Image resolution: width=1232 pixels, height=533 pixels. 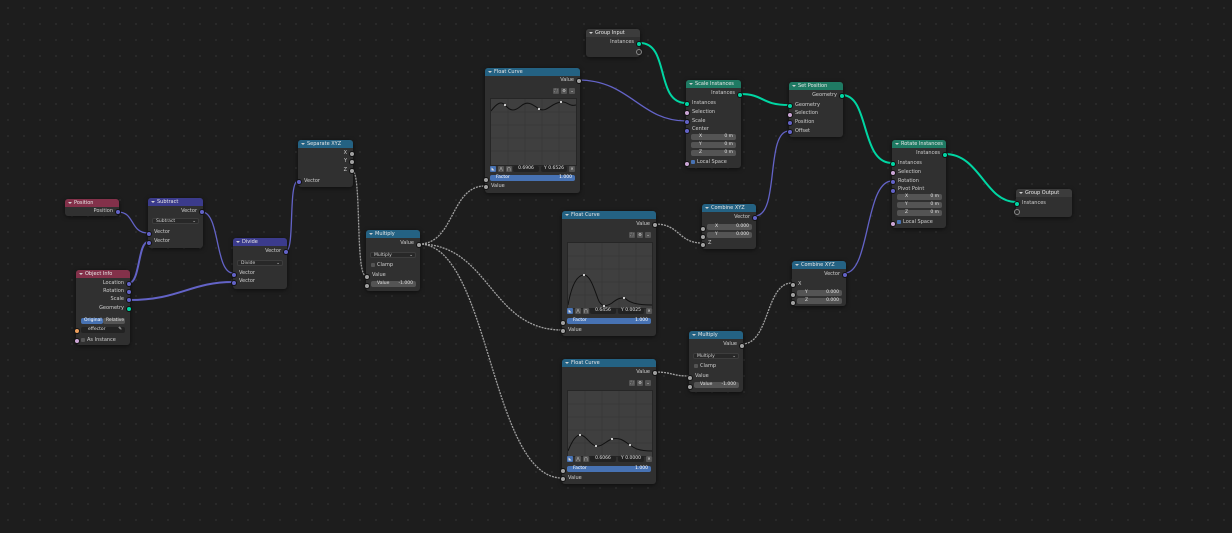 I want to click on z-input-socket, so click(x=793, y=303).